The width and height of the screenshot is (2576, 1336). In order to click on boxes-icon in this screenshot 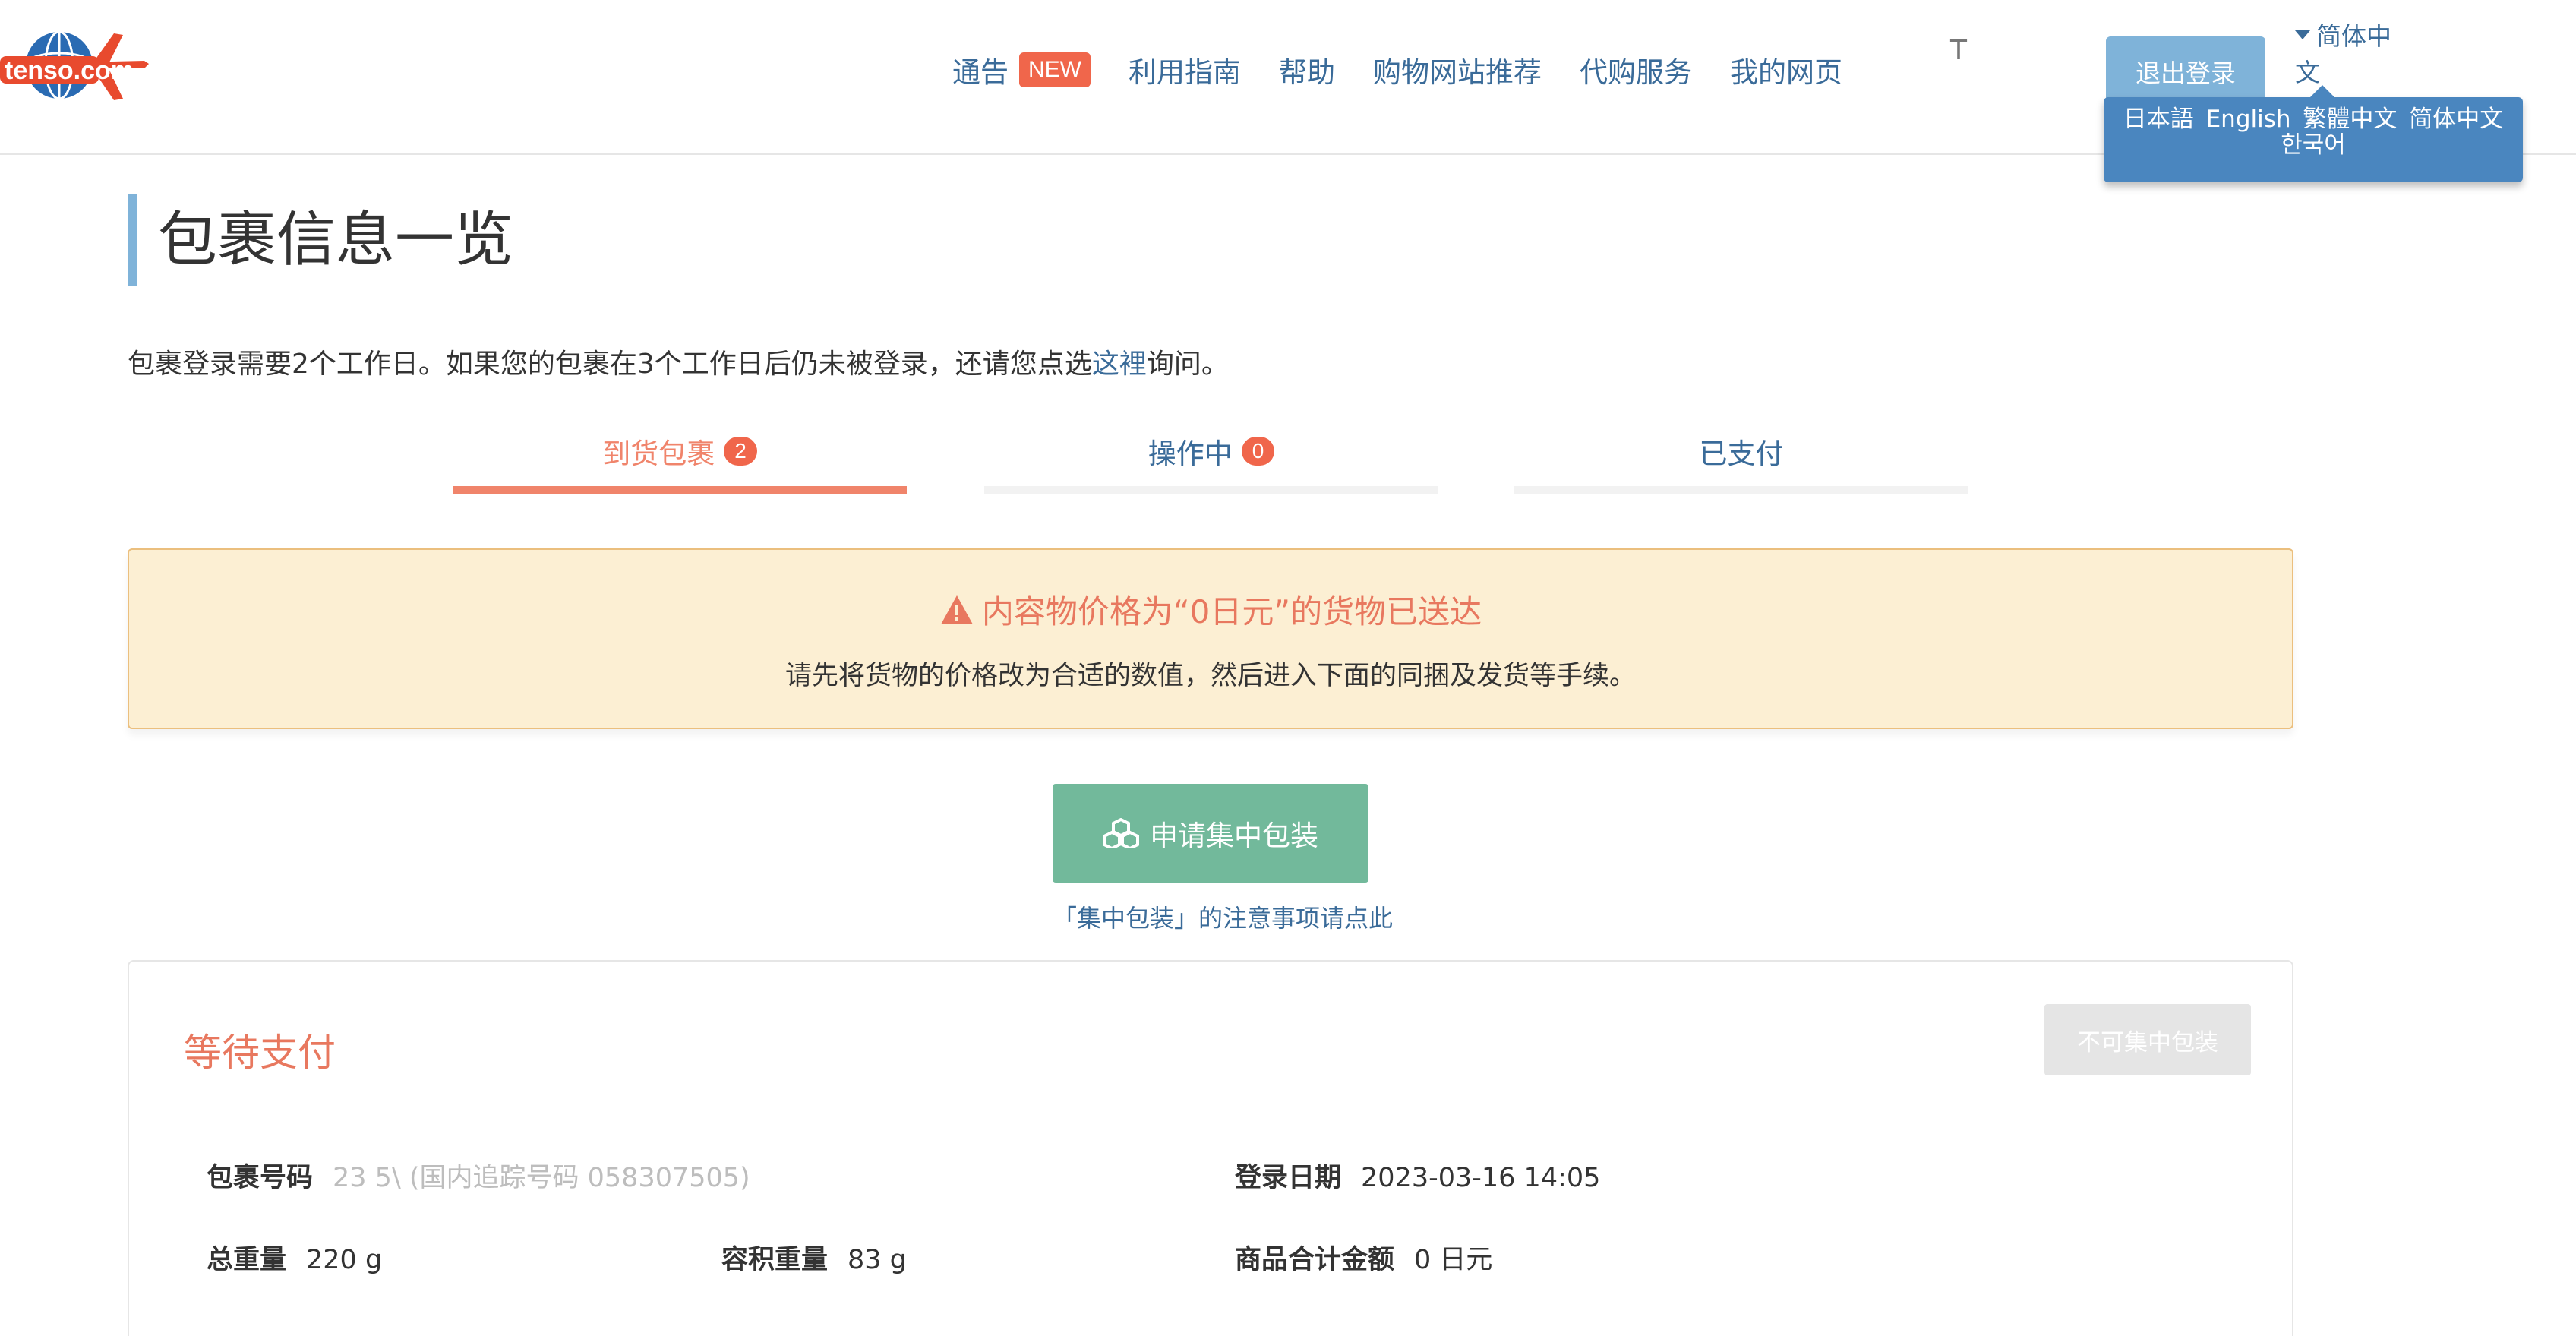, I will do `click(1121, 833)`.